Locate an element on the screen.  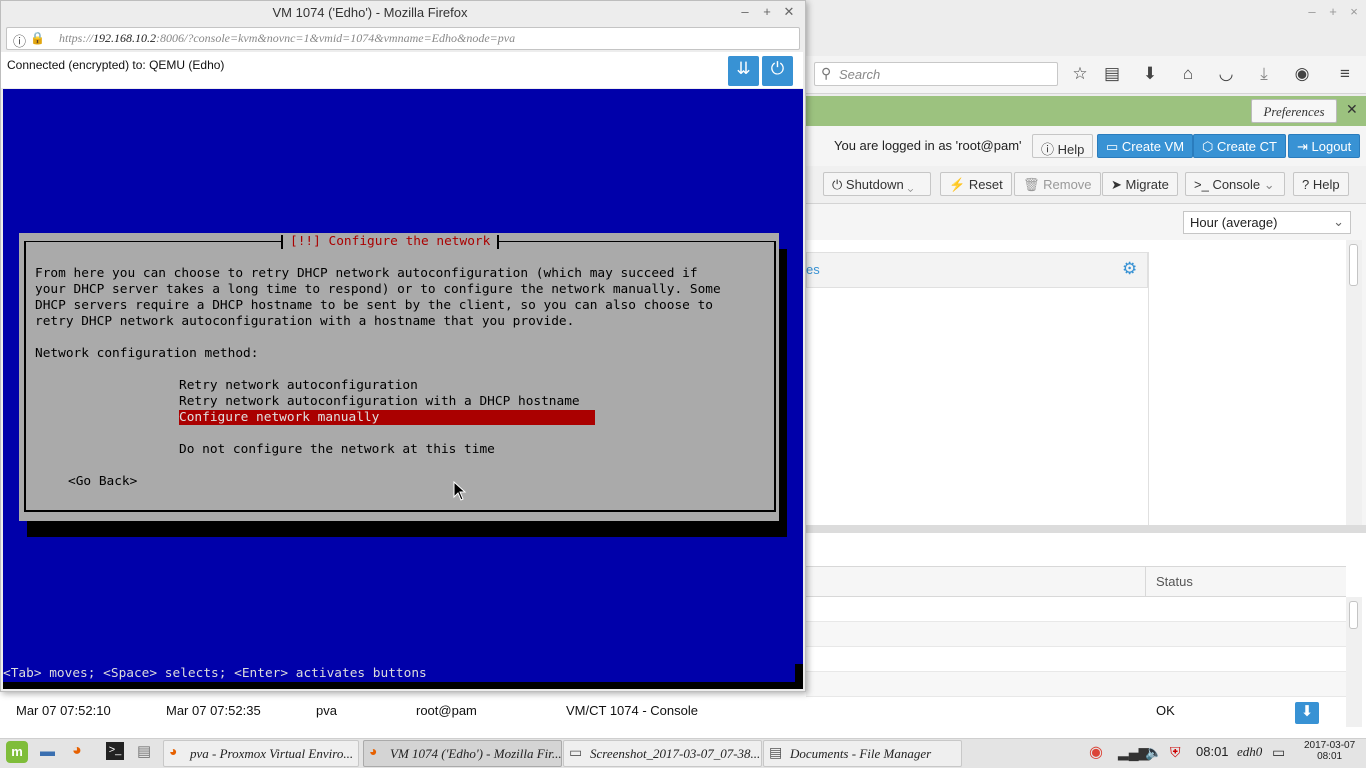
panel-splitter is located at coordinates (1086, 529).